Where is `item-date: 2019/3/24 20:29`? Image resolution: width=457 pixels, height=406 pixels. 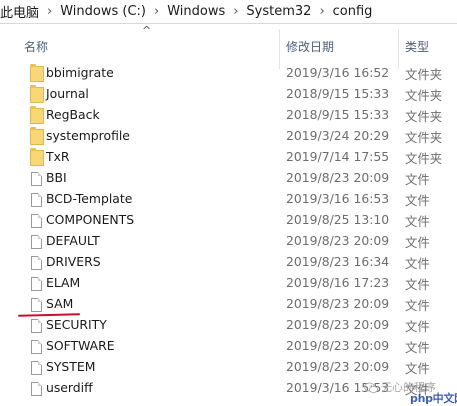 item-date: 2019/3/24 20:29 is located at coordinates (338, 135).